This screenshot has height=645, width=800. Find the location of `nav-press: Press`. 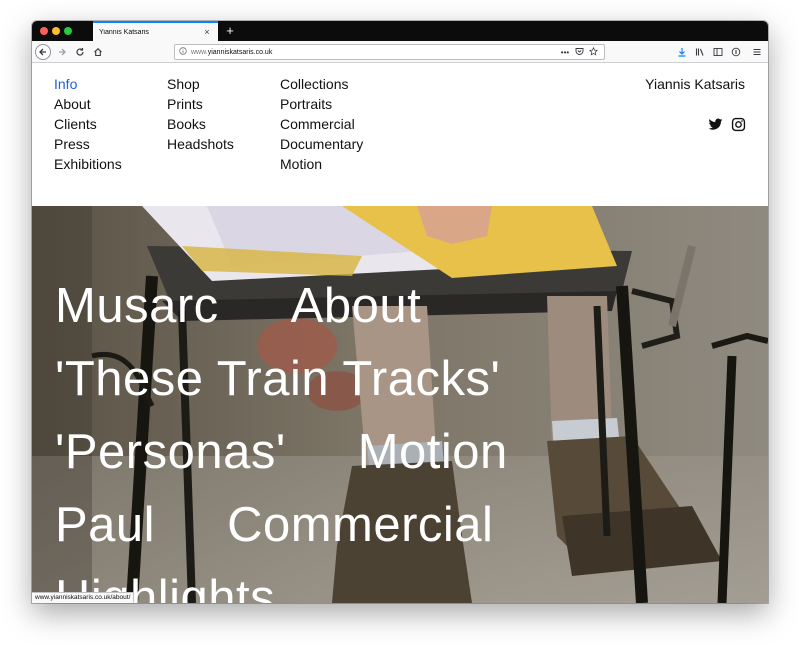

nav-press: Press is located at coordinates (90, 144).